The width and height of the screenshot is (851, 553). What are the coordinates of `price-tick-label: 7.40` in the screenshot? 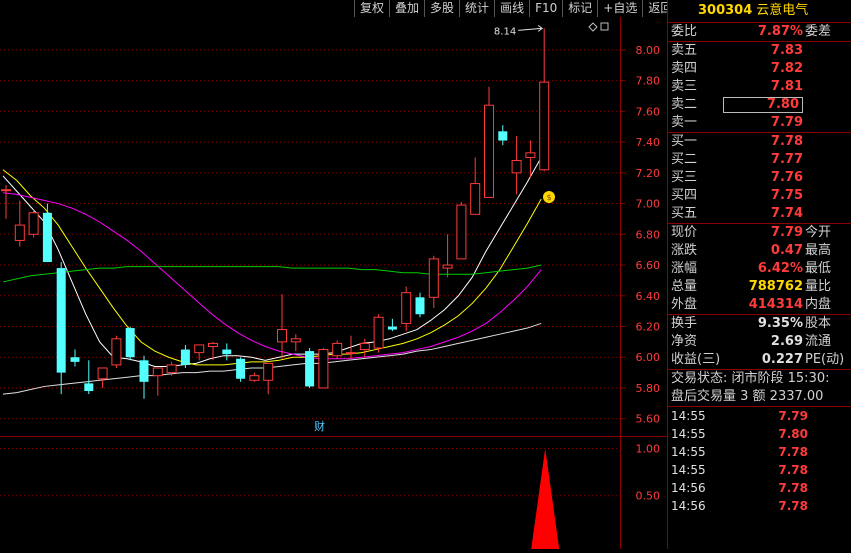 It's located at (648, 142).